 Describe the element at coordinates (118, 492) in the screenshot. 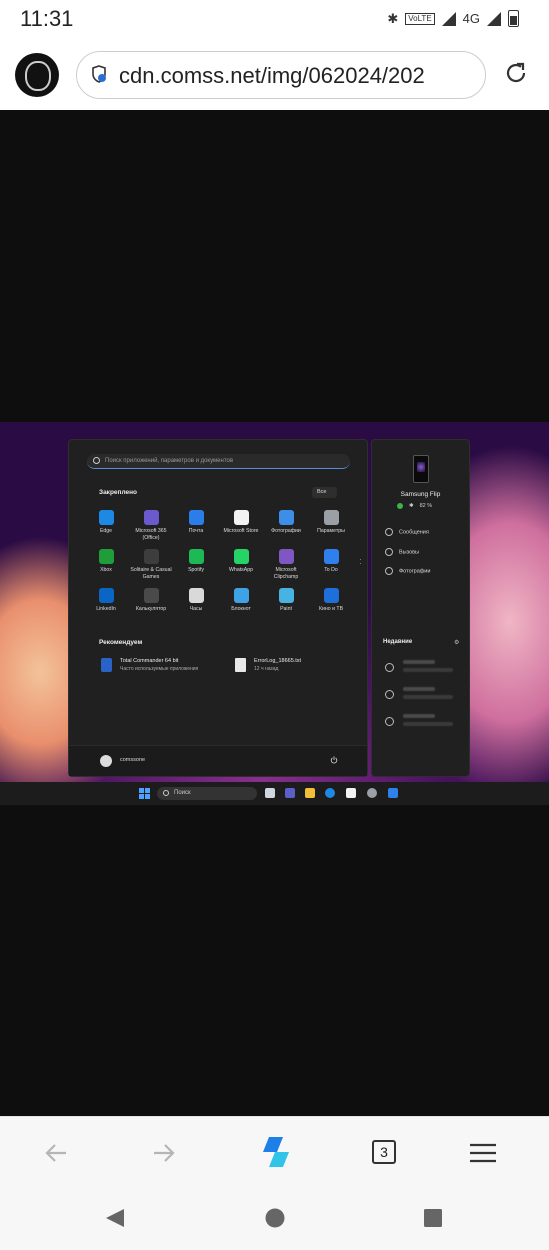

I see `pinned-heading: Закреплено` at that location.